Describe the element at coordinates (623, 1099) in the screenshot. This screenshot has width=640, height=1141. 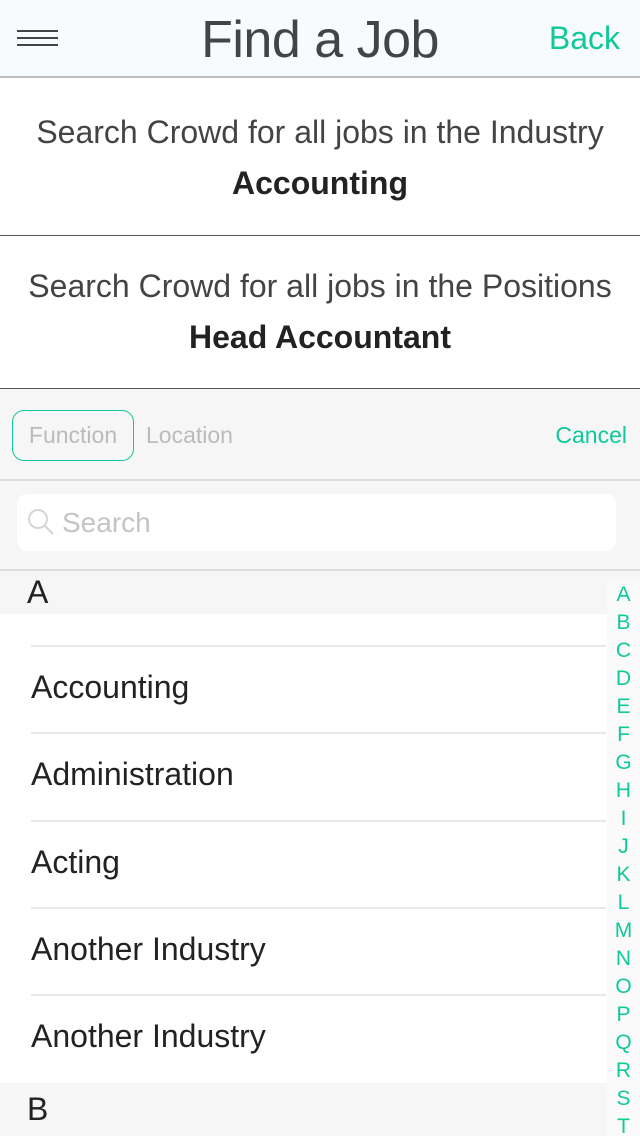
I see `index-letter-s: S` at that location.